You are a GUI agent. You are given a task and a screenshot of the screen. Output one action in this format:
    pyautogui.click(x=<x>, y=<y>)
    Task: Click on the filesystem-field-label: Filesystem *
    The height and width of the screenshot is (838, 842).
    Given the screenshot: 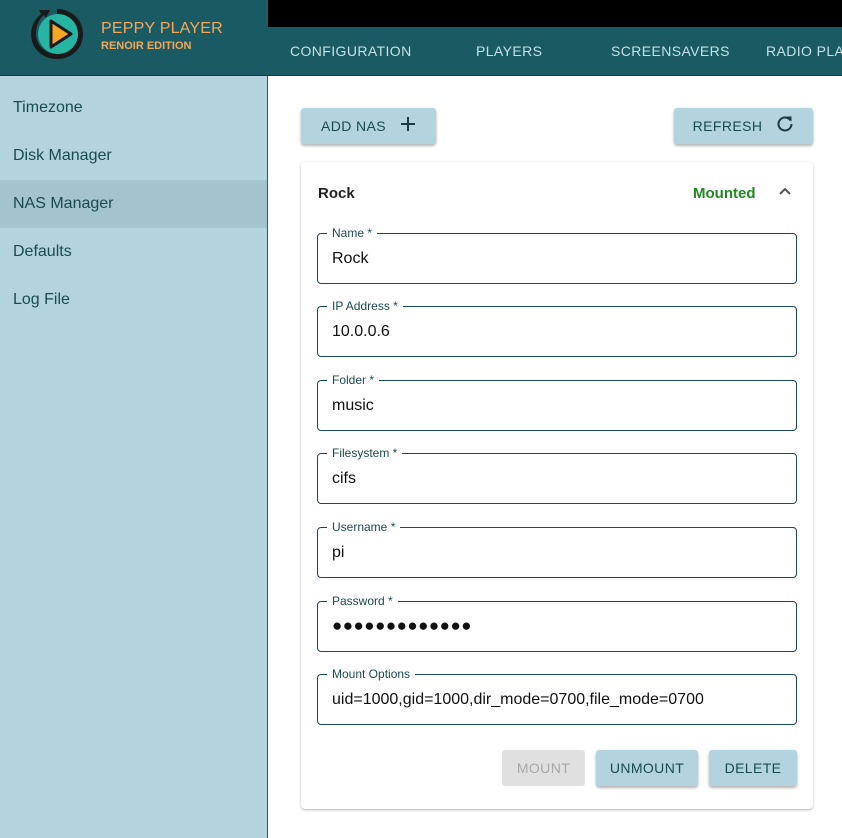 What is the action you would take?
    pyautogui.click(x=365, y=453)
    